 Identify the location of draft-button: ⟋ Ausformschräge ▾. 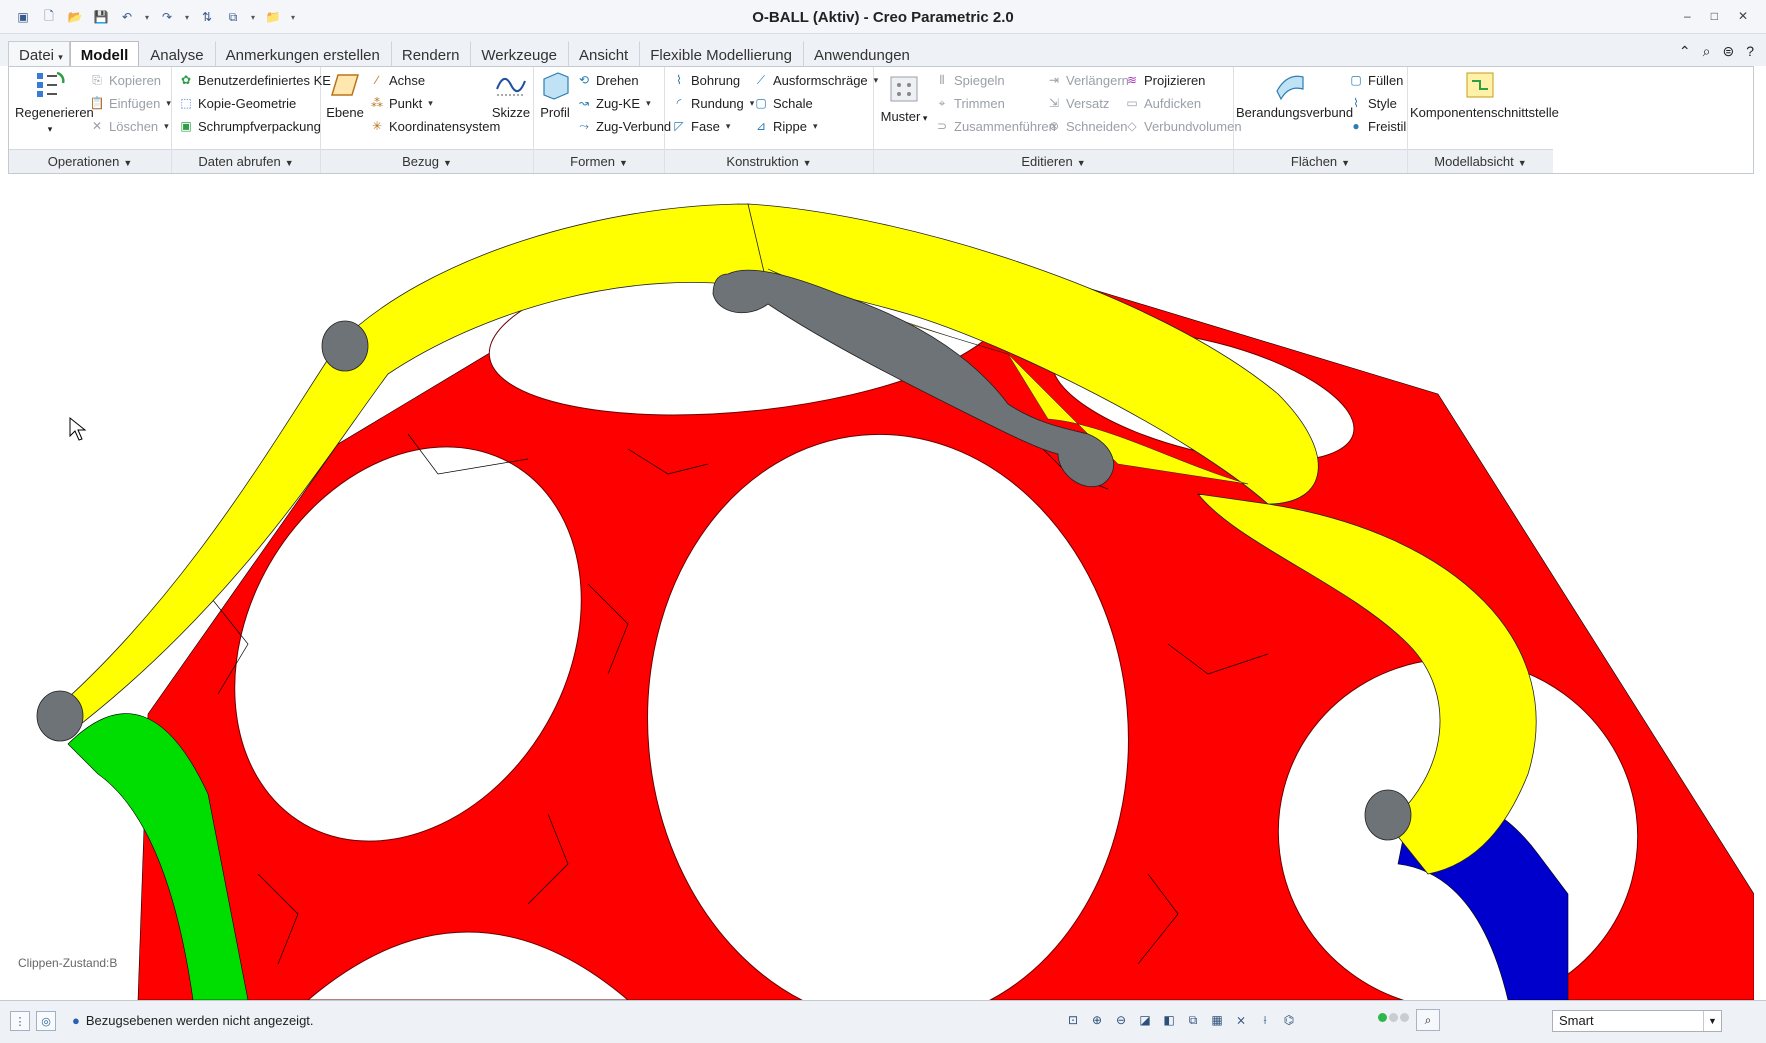
(815, 80).